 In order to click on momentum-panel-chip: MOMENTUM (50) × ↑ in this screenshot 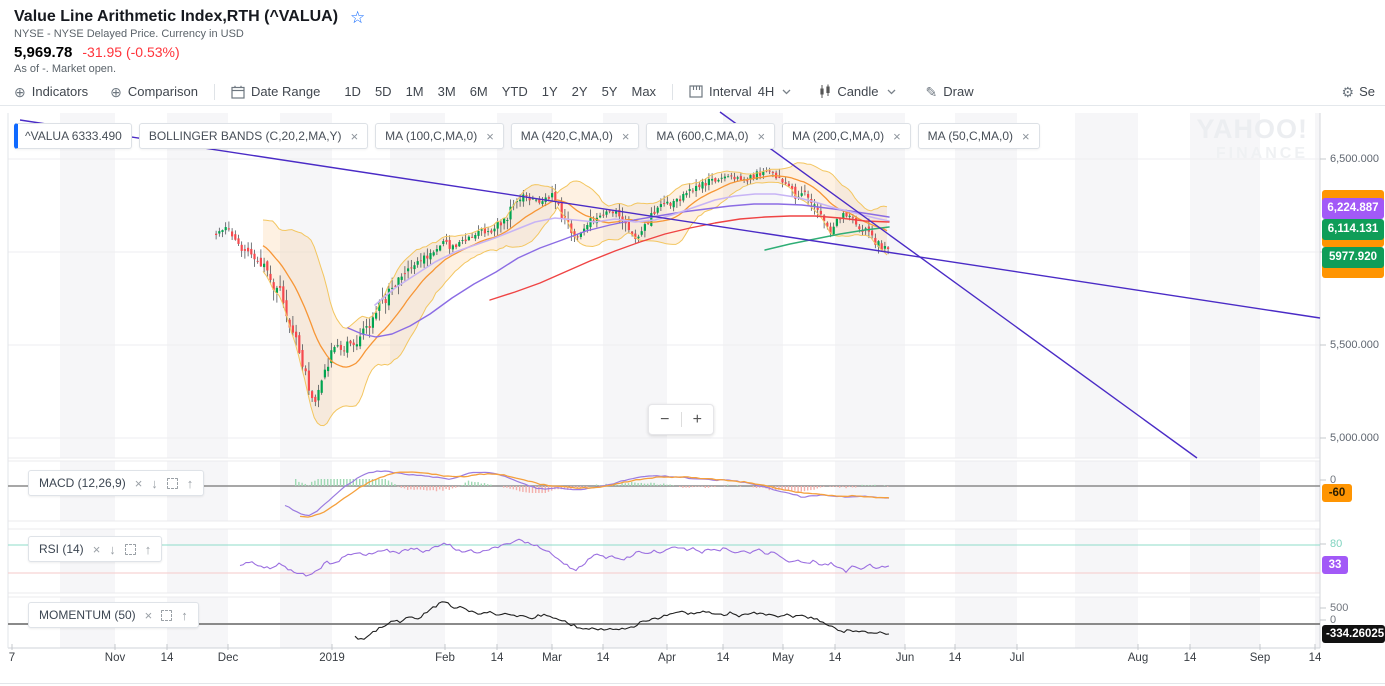, I will do `click(113, 615)`.